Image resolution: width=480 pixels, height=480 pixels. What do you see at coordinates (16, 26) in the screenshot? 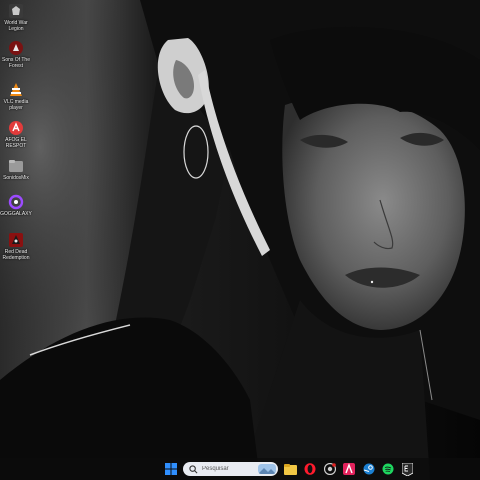
I see `desktop-icon-label: World War Legion` at bounding box center [16, 26].